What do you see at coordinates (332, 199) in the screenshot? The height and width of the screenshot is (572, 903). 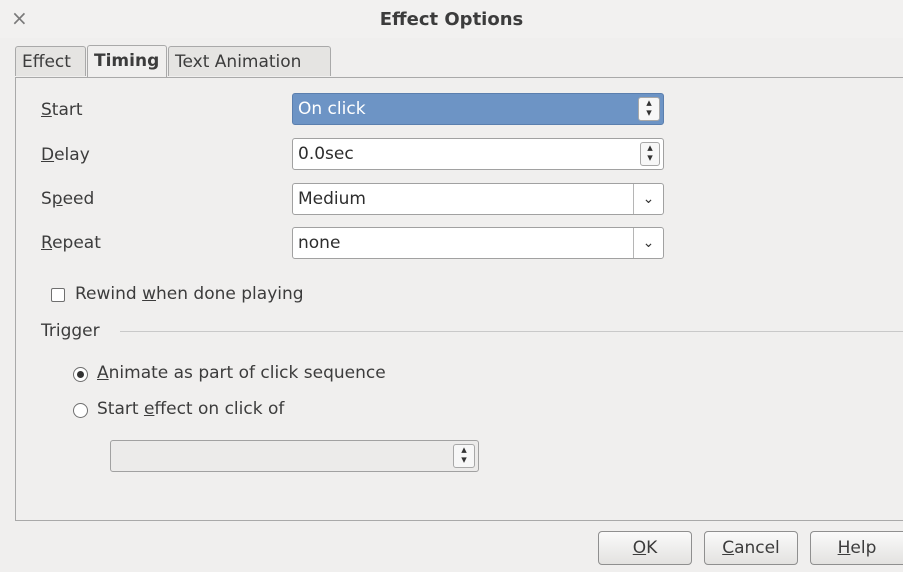 I see `speed-value: Medium` at bounding box center [332, 199].